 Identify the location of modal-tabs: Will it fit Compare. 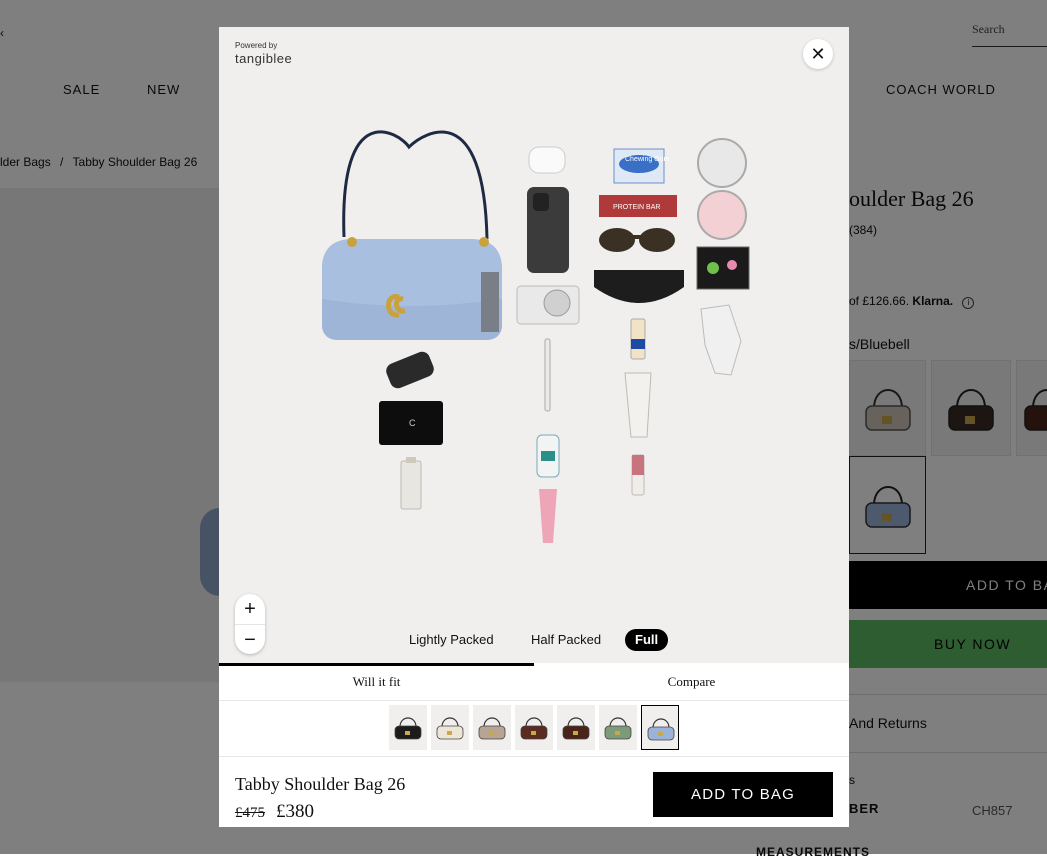
(534, 682).